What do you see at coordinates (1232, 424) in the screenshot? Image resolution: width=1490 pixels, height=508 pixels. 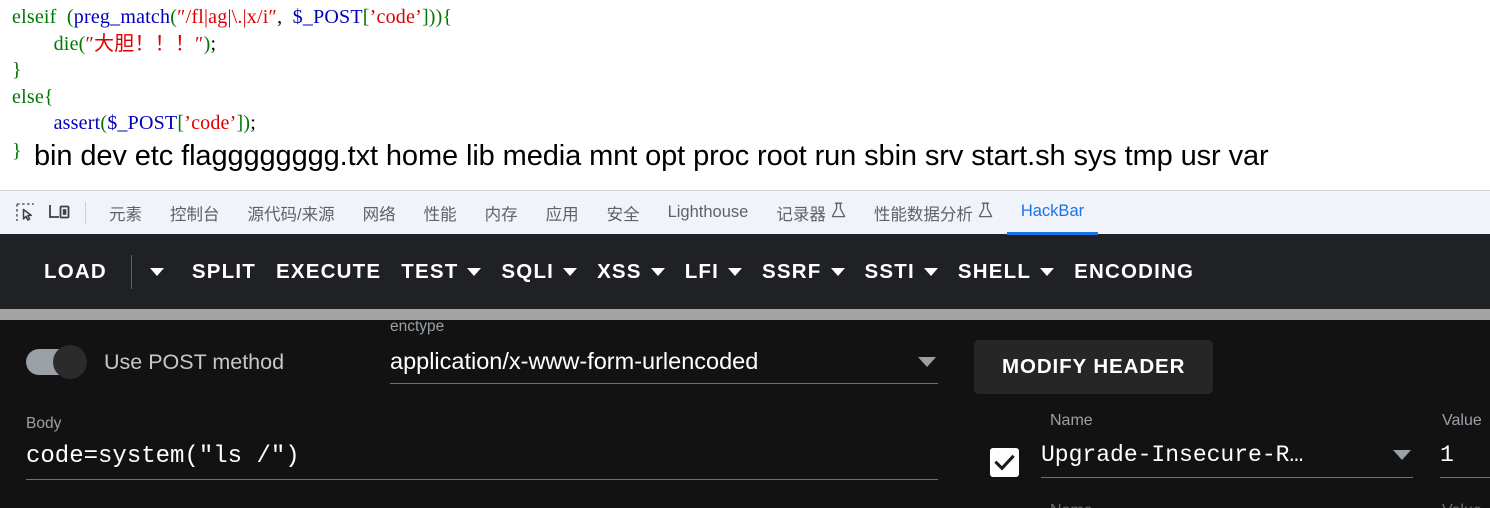 I see `headers-table-header: Name Value` at bounding box center [1232, 424].